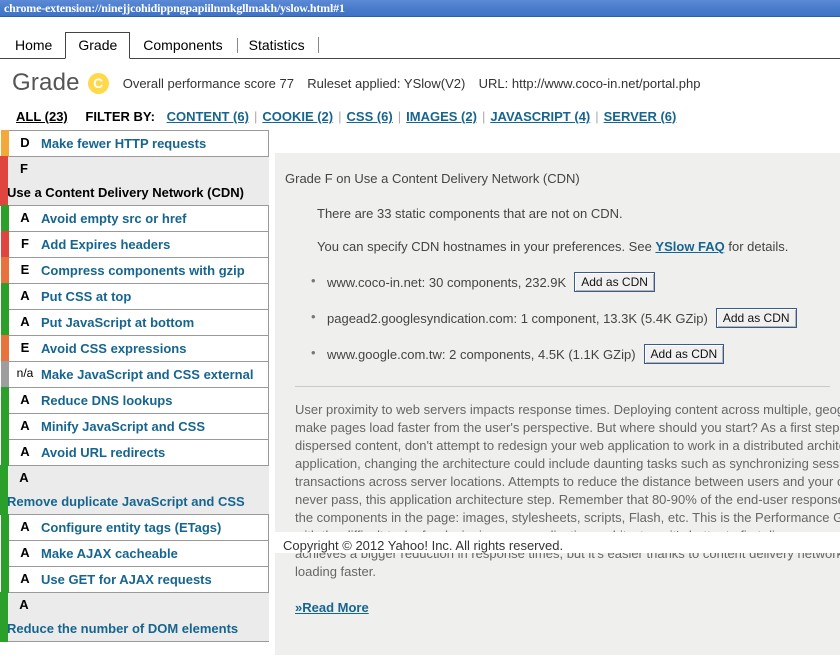 The image size is (840, 661). I want to click on rule-name-link: Put JavaScript at bottom, so click(120, 322).